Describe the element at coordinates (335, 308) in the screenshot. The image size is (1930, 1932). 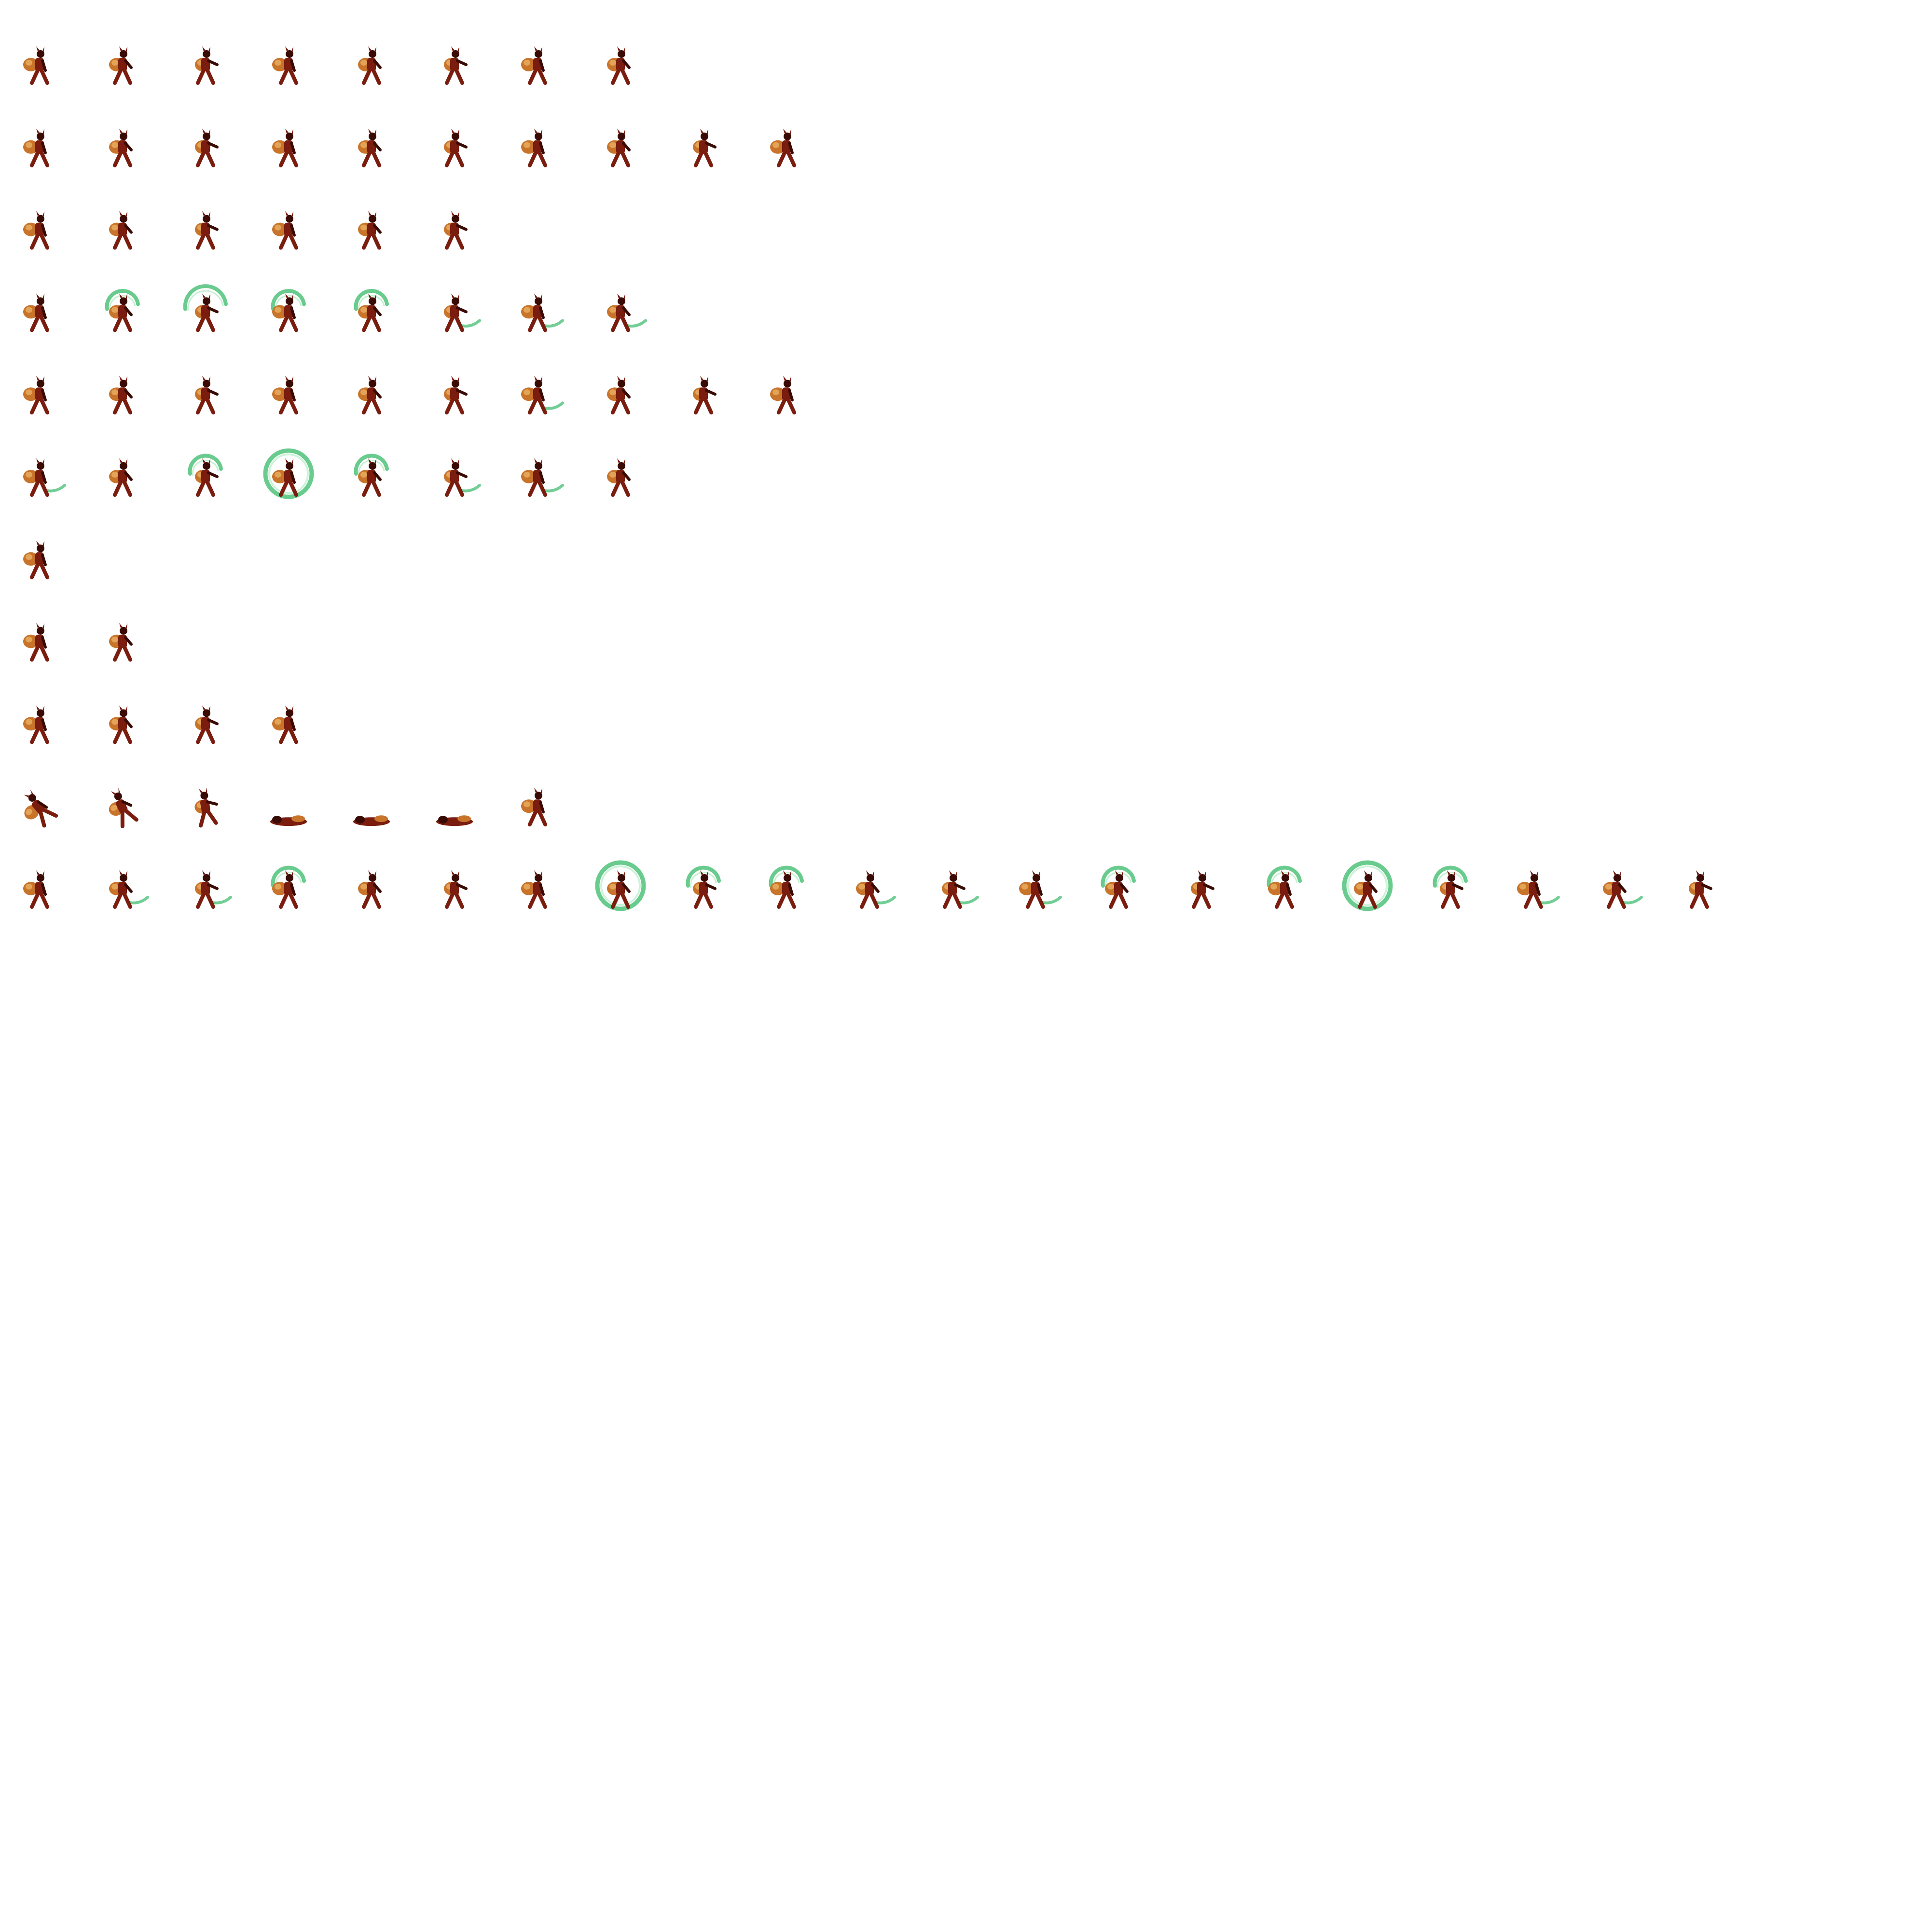
I see `sprite-row-air-attack` at that location.